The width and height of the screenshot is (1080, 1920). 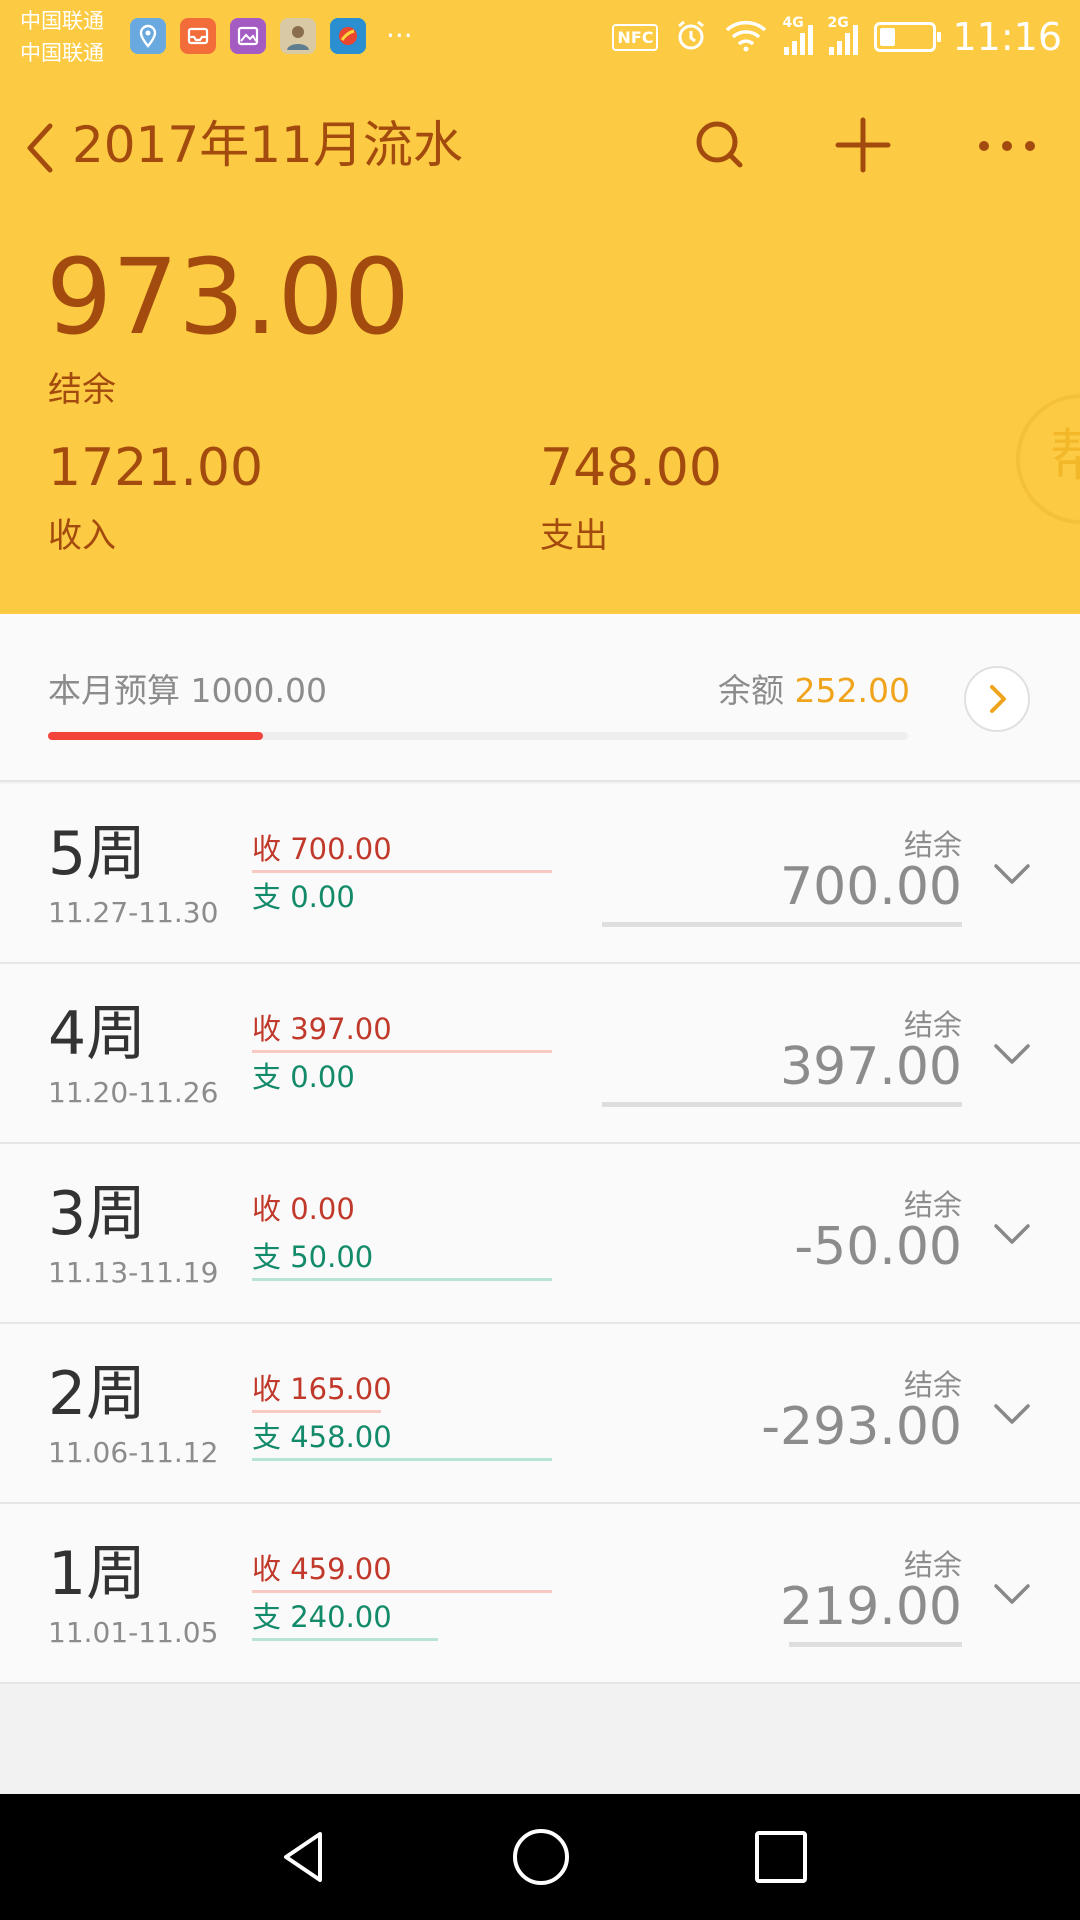 I want to click on search-button, so click(x=720, y=145).